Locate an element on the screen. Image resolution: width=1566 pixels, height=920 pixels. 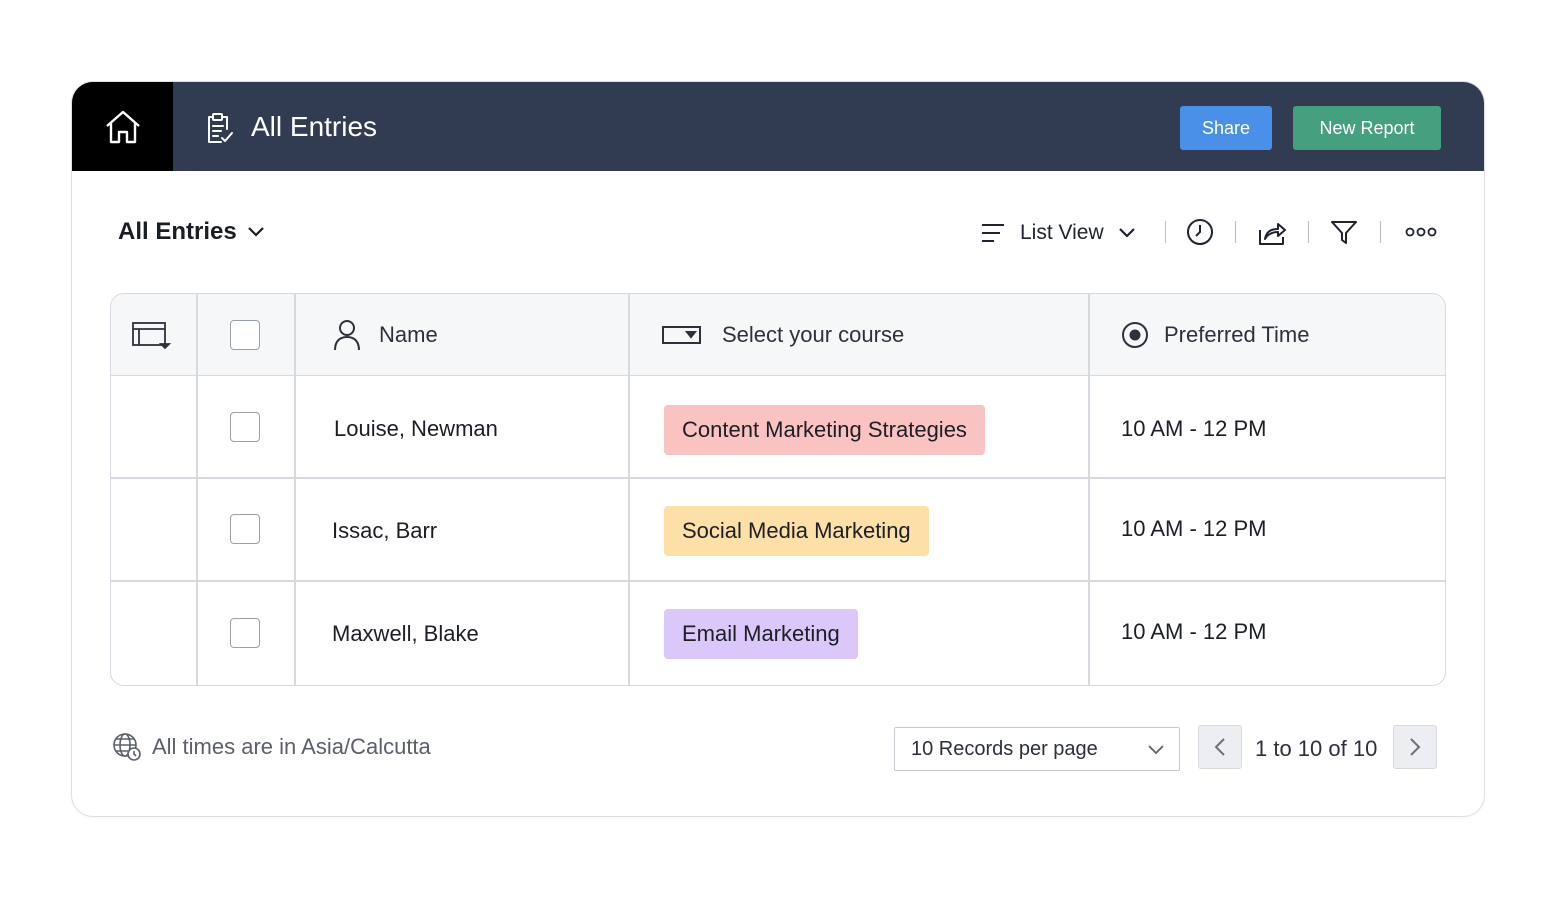
filter-button is located at coordinates (1344, 232).